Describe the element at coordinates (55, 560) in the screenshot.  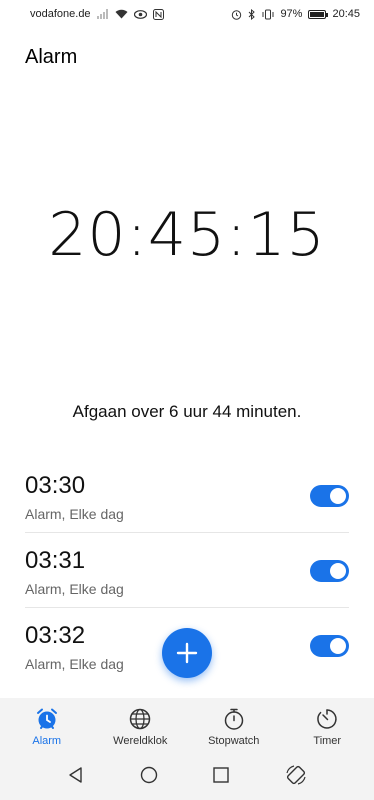
I see `alarm-time: 03:31` at that location.